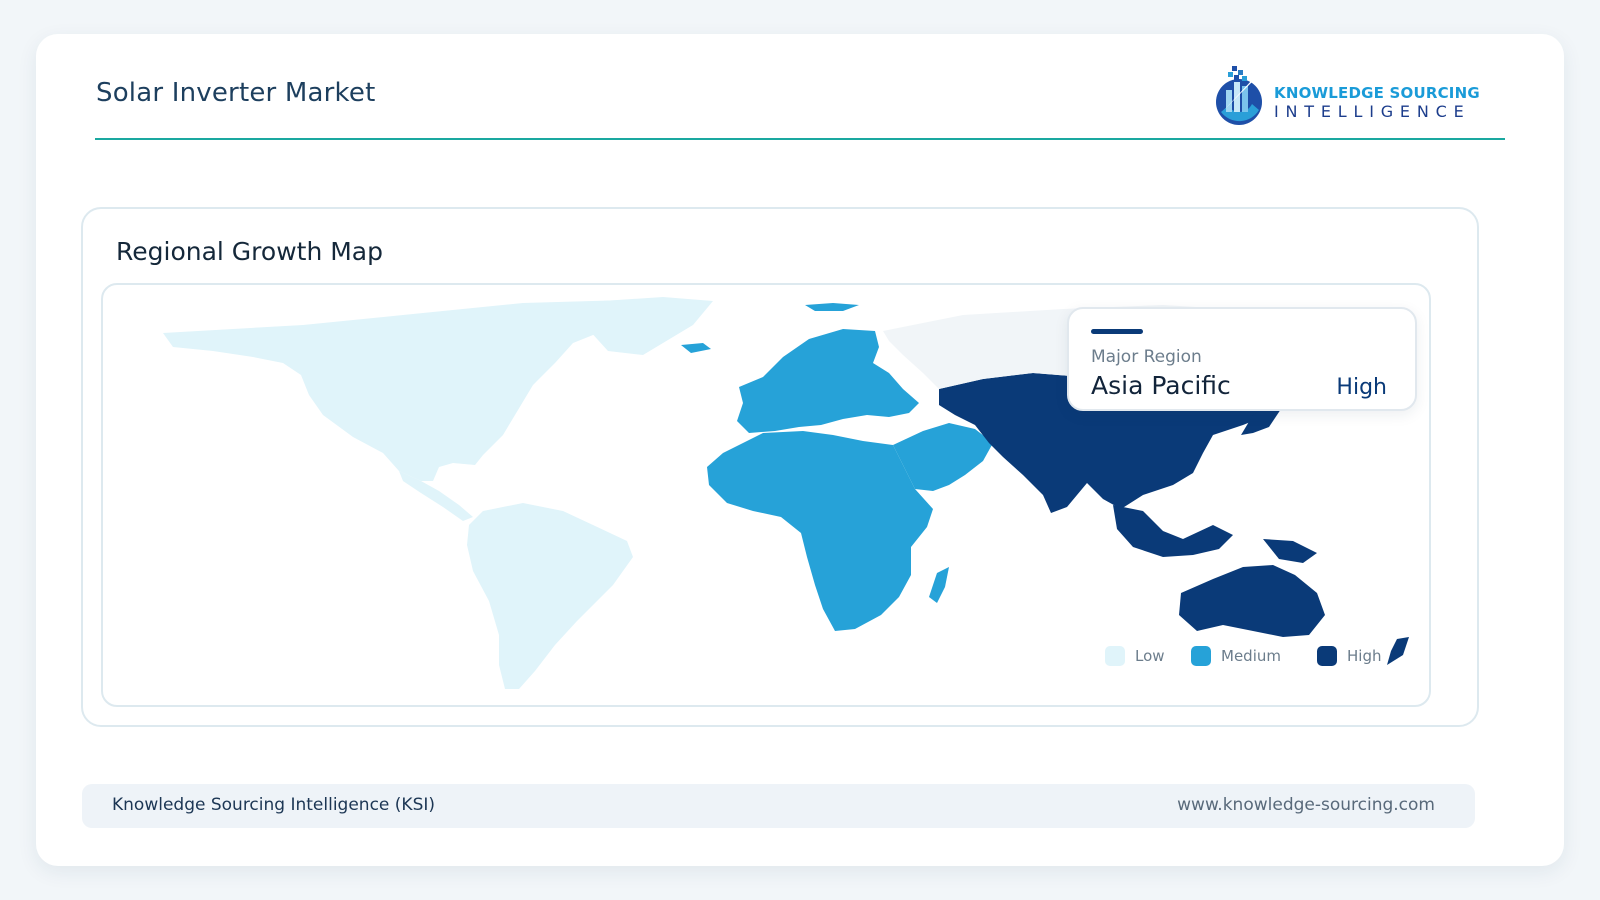 This screenshot has width=1600, height=900. What do you see at coordinates (1201, 656) in the screenshot?
I see `legend-swatch-medium` at bounding box center [1201, 656].